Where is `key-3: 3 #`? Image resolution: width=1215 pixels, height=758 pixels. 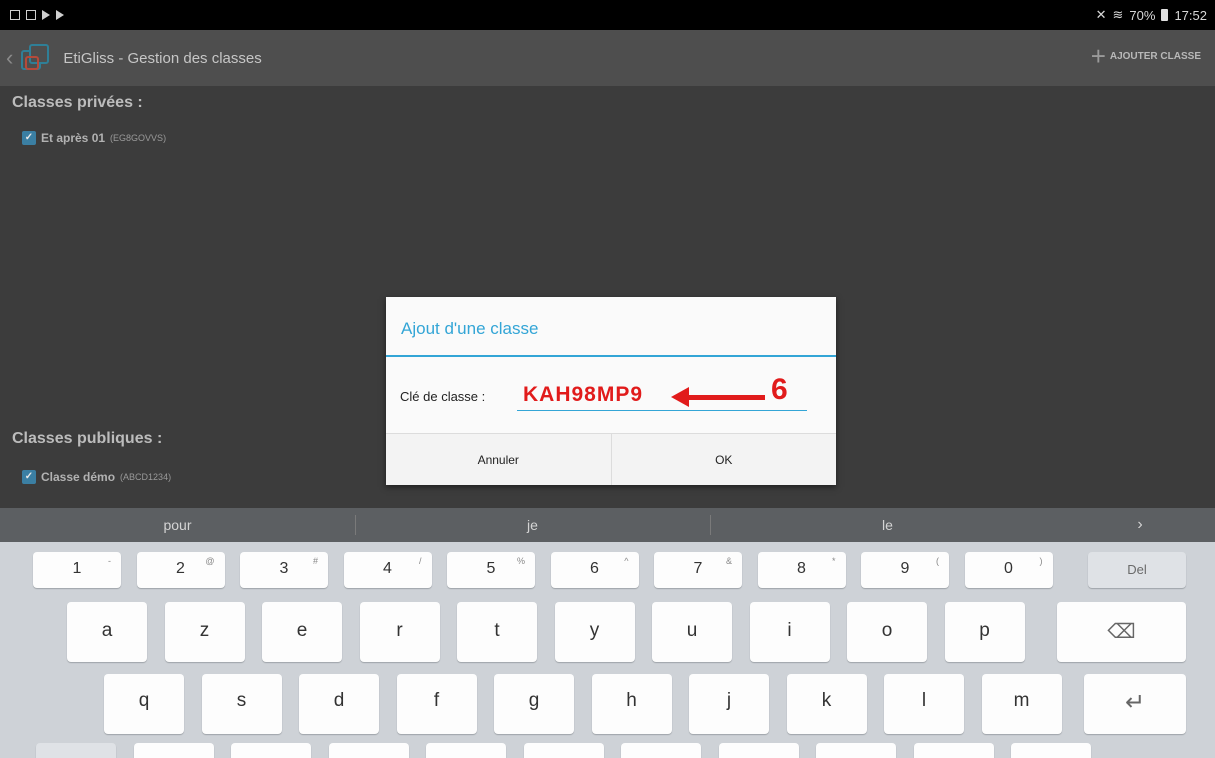 key-3: 3 # is located at coordinates (284, 570).